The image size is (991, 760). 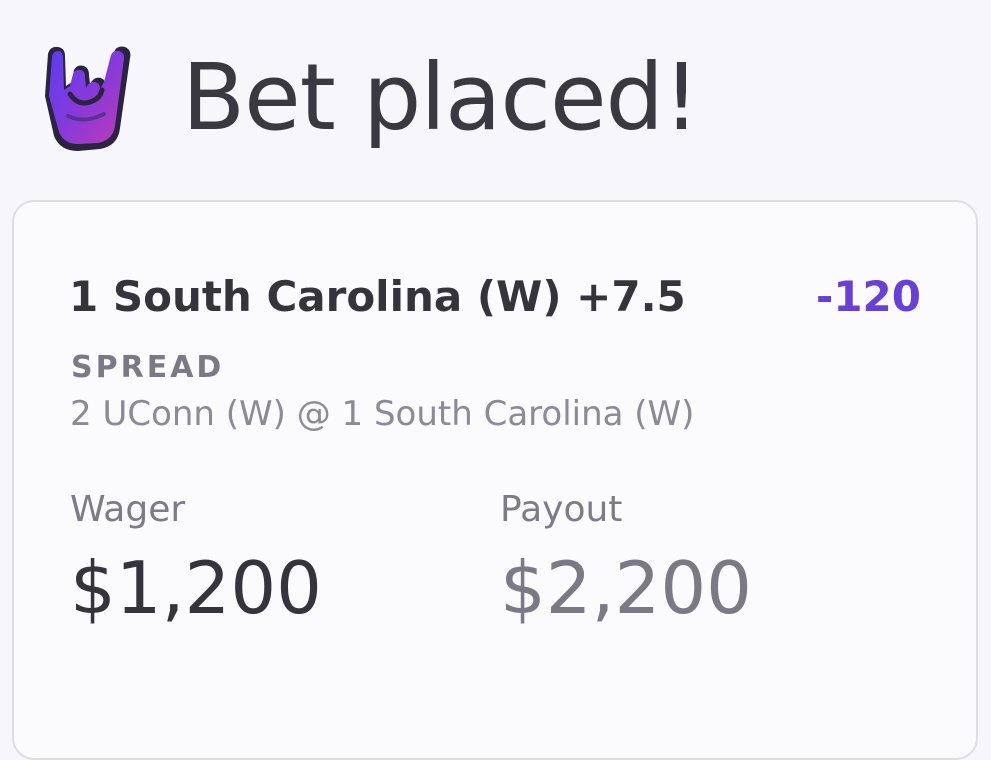 I want to click on payout-block: Payout $2,200, so click(x=626, y=559).